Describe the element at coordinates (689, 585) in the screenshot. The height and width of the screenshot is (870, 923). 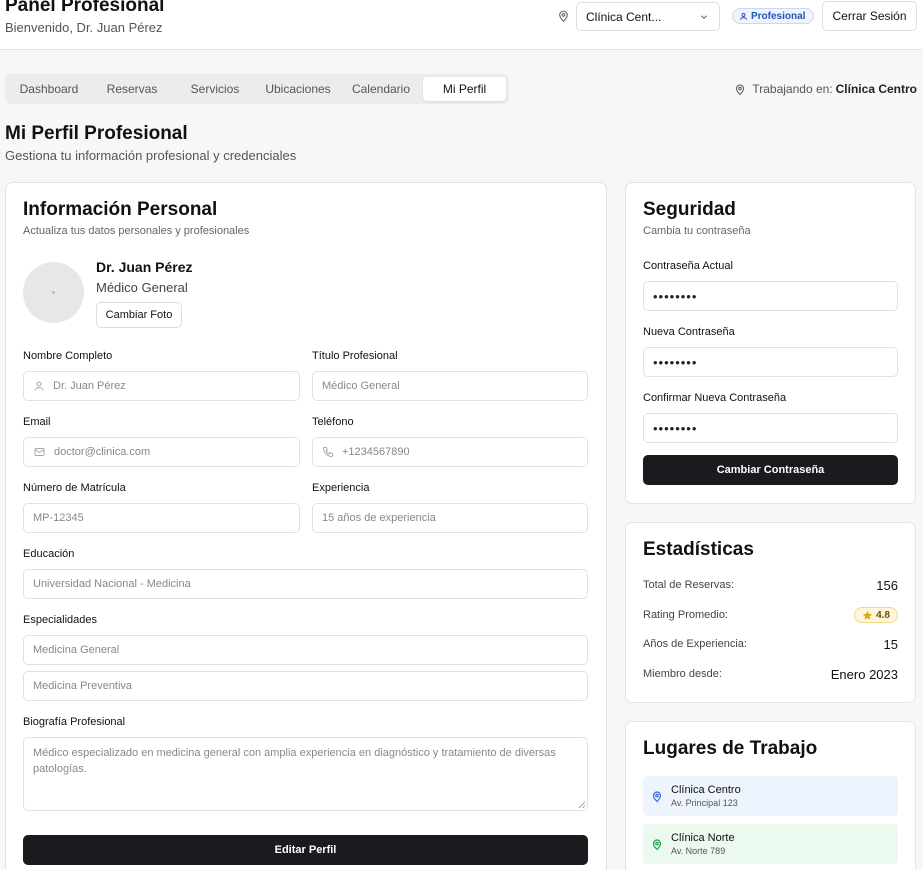
I see `stat-label-reservas: Total de Reservas:` at that location.